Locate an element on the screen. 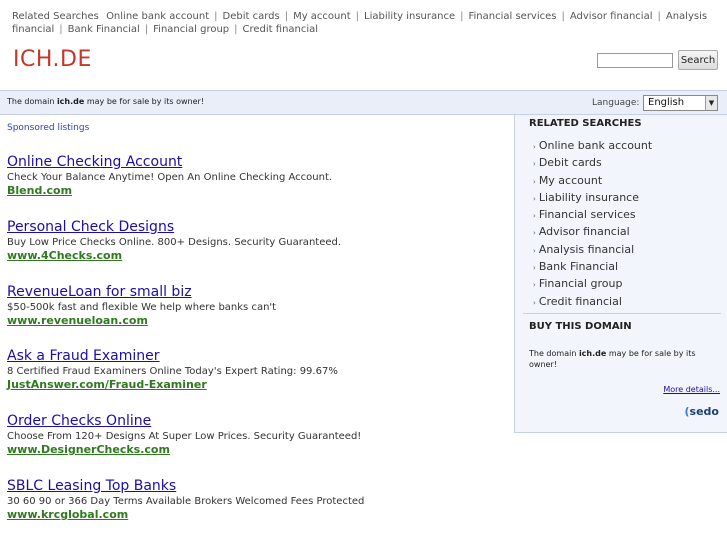 This screenshot has height=545, width=727. sedo-logo: (sedo is located at coordinates (702, 411).